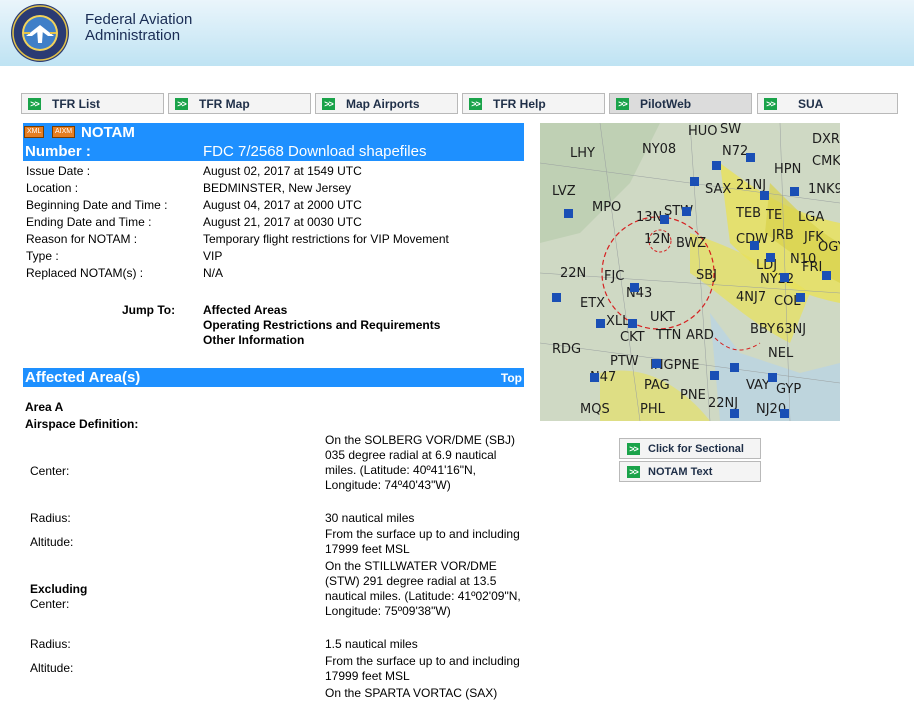 Image resolution: width=914 pixels, height=701 pixels. Describe the element at coordinates (50, 644) in the screenshot. I see `radius2-label: Radius:` at that location.